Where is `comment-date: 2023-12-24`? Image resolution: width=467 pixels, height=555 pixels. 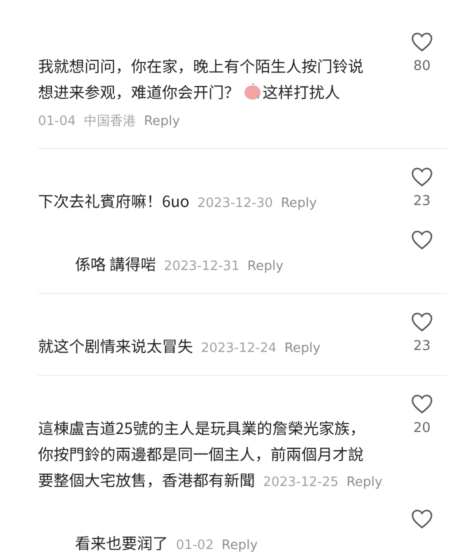
comment-date: 2023-12-24 is located at coordinates (238, 348).